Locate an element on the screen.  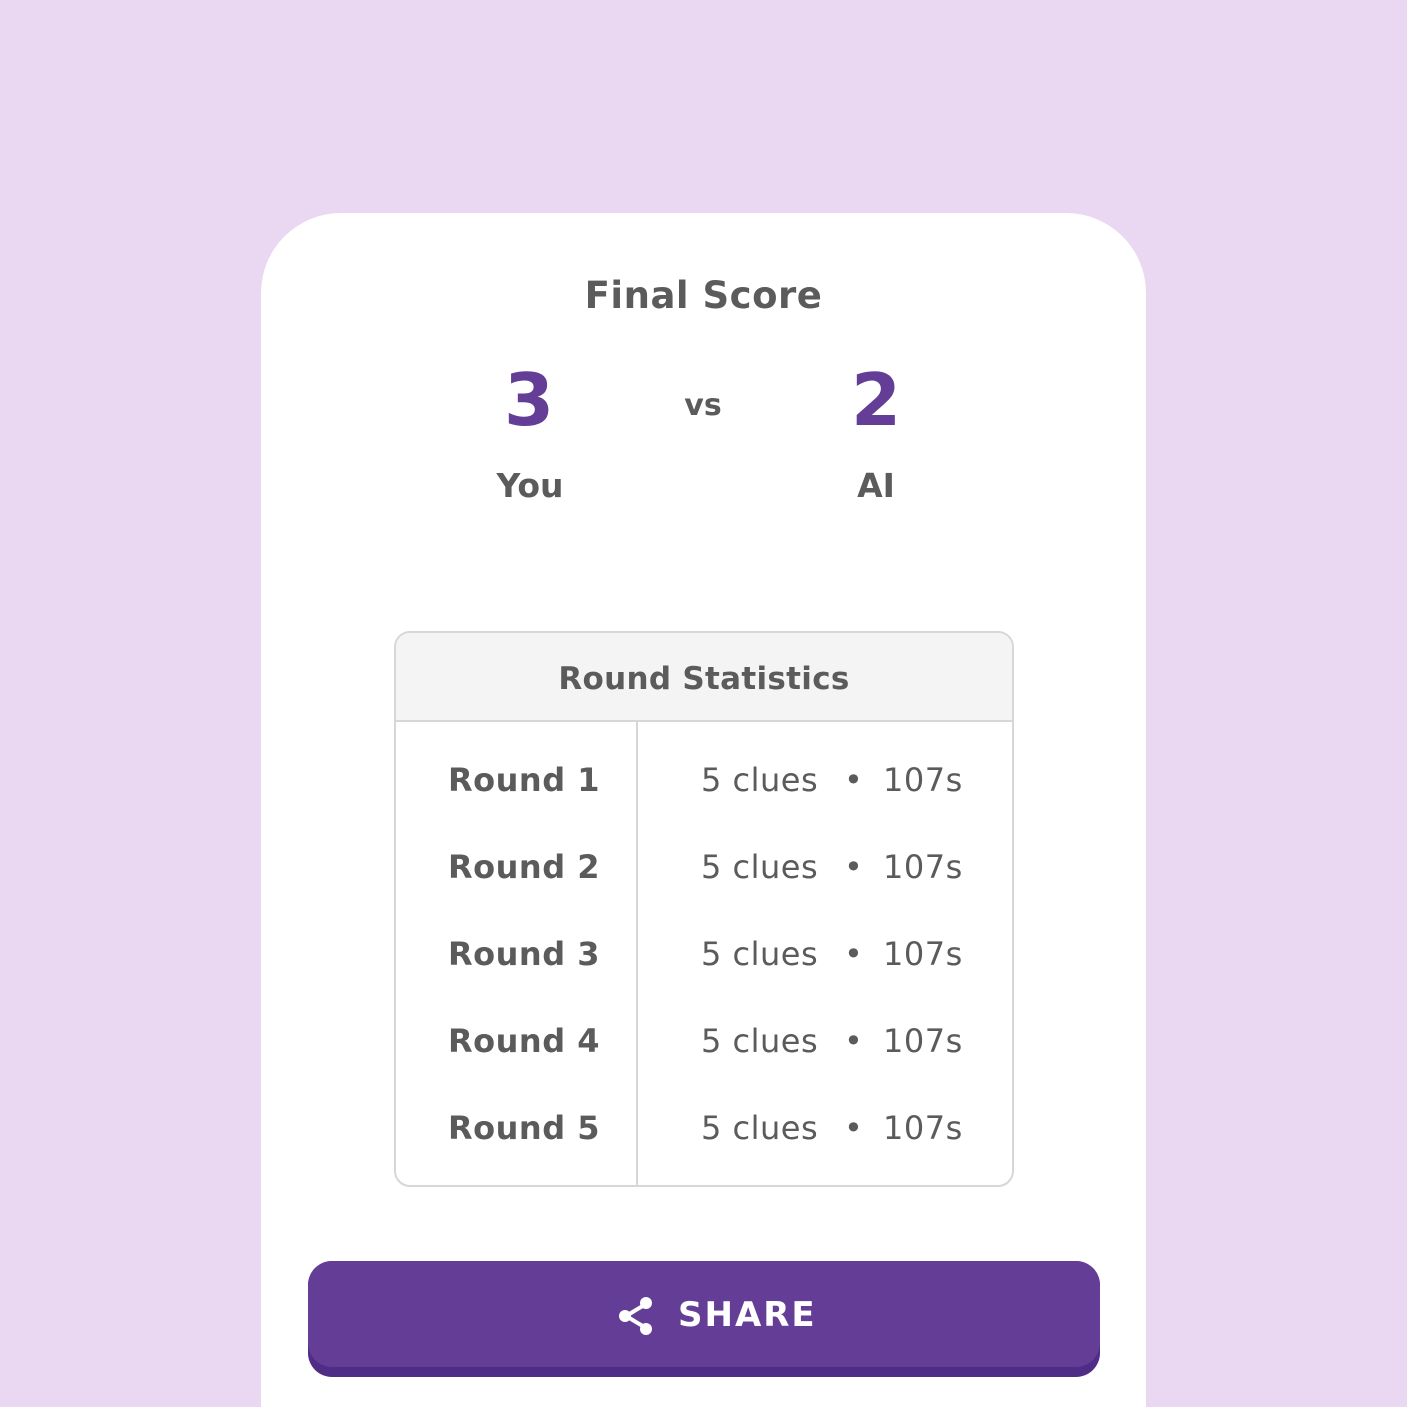
round-label: Round 3 is located at coordinates (524, 954).